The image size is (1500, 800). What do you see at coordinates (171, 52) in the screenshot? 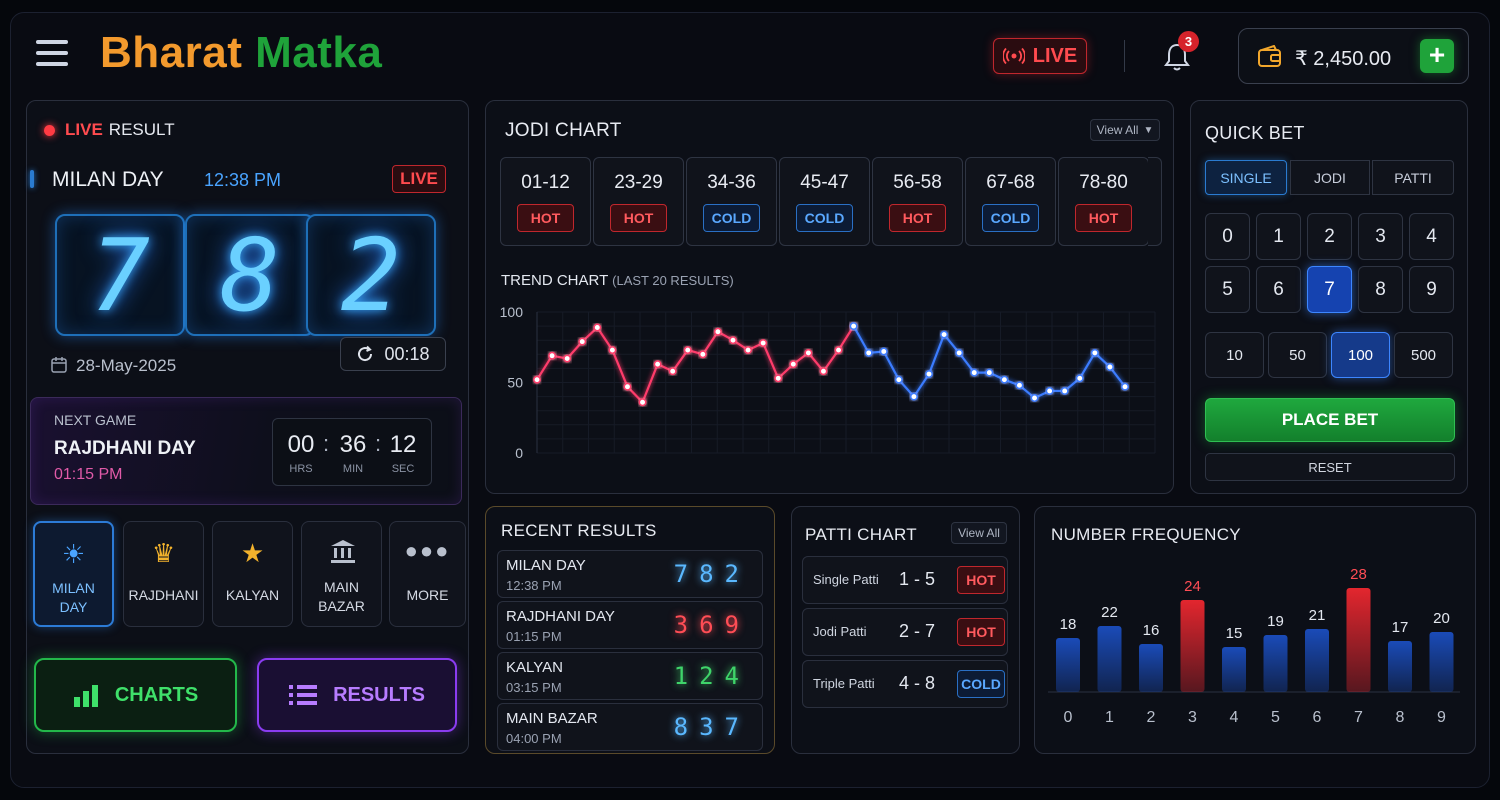
I see `logo-bharat: Bharat` at bounding box center [171, 52].